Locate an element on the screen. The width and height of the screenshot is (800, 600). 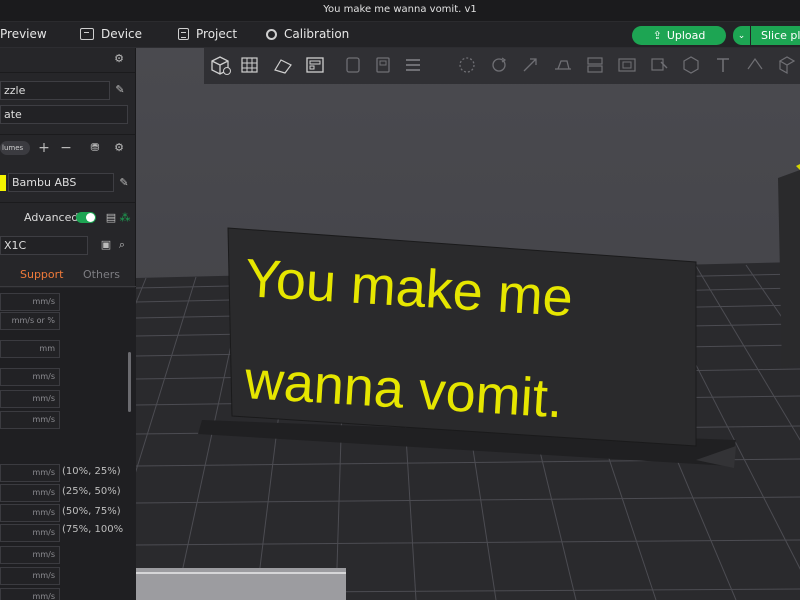
viewport-toolbar is located at coordinates (502, 66).